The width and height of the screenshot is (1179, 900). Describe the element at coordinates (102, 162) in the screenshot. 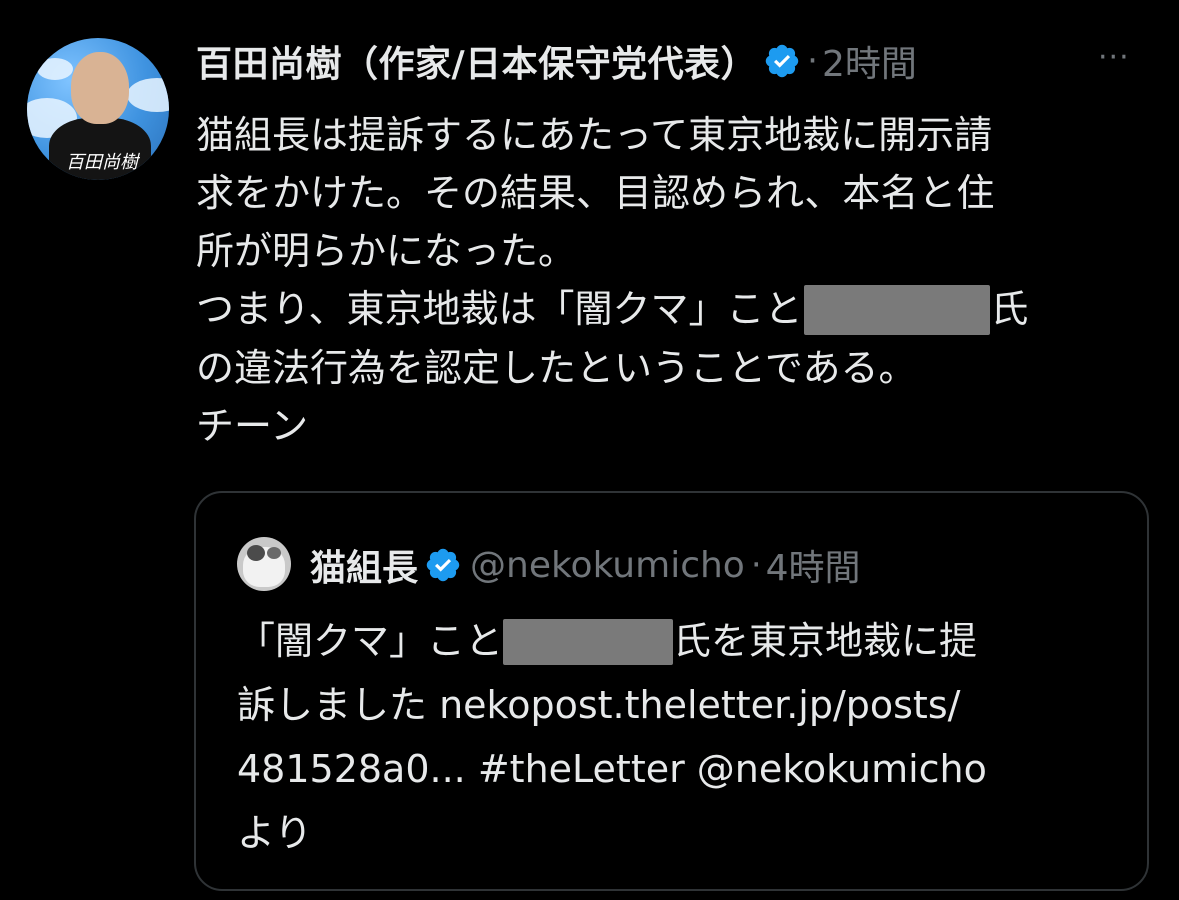

I see `avatar-signature: 百田尚樹` at that location.